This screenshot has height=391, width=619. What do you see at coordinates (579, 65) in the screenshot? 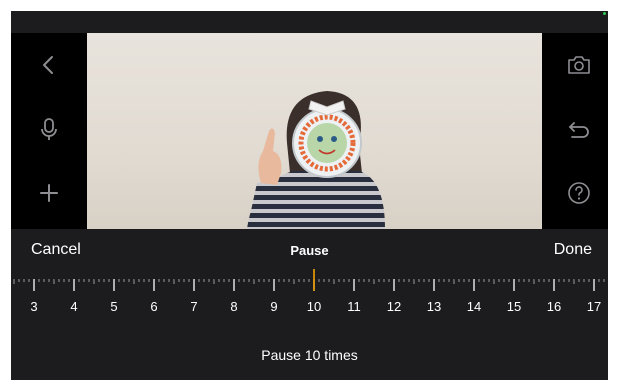
I see `camera-icon` at bounding box center [579, 65].